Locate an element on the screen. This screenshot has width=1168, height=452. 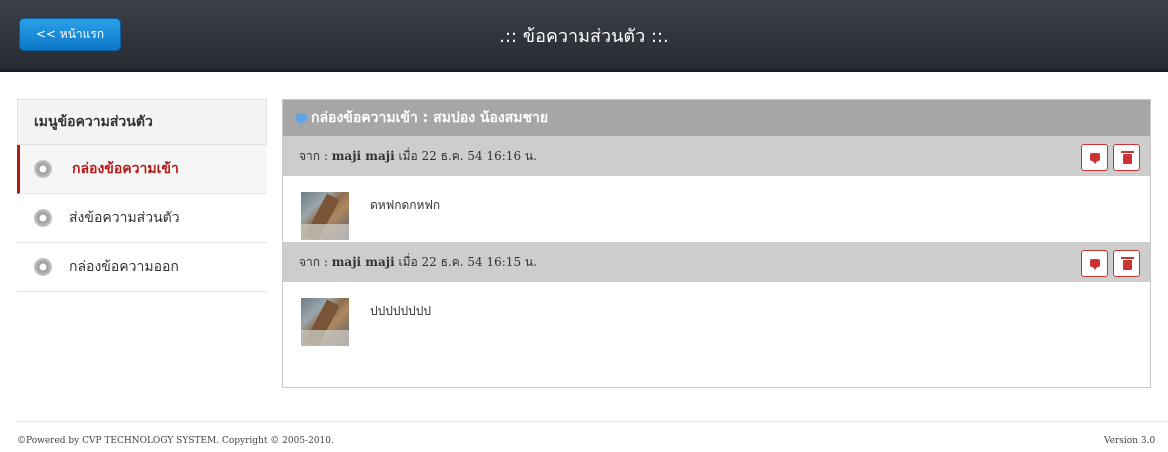
sidebar-item-send: ส่งข้อความส่วนตัว is located at coordinates (142, 218).